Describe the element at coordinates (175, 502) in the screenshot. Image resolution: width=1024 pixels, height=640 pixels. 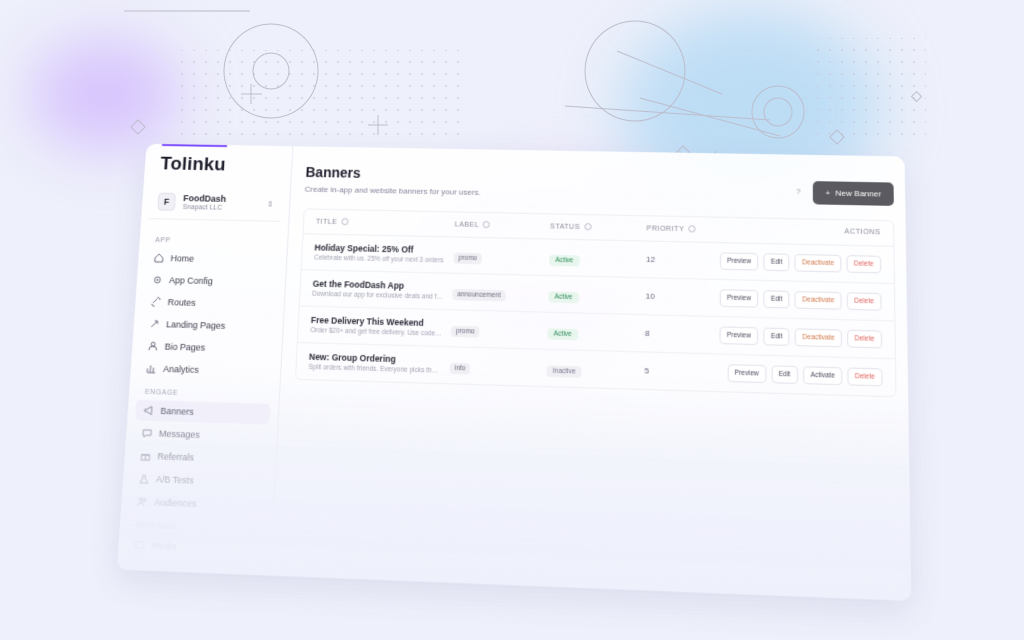
I see `sidebar-item-label: Audiences` at that location.